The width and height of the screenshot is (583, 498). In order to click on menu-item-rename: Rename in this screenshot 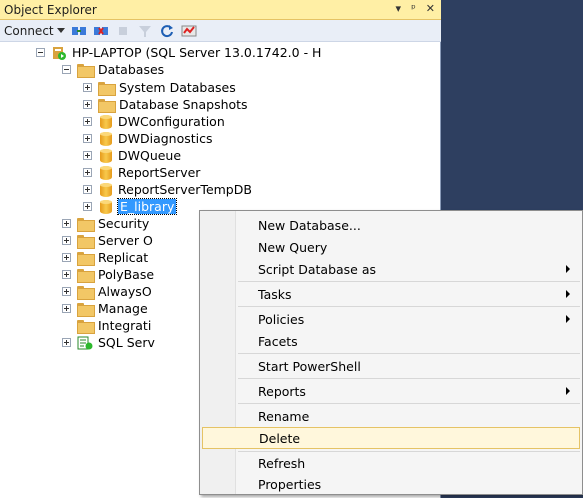, I will do `click(391, 416)`.